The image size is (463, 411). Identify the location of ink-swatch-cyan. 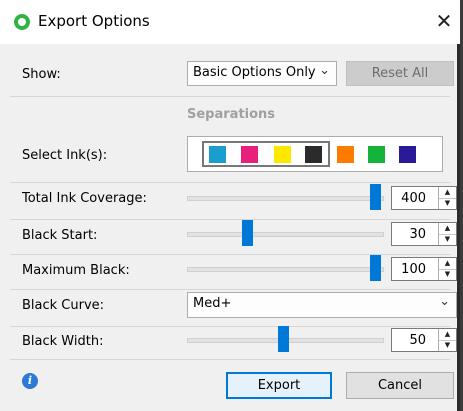
(217, 154).